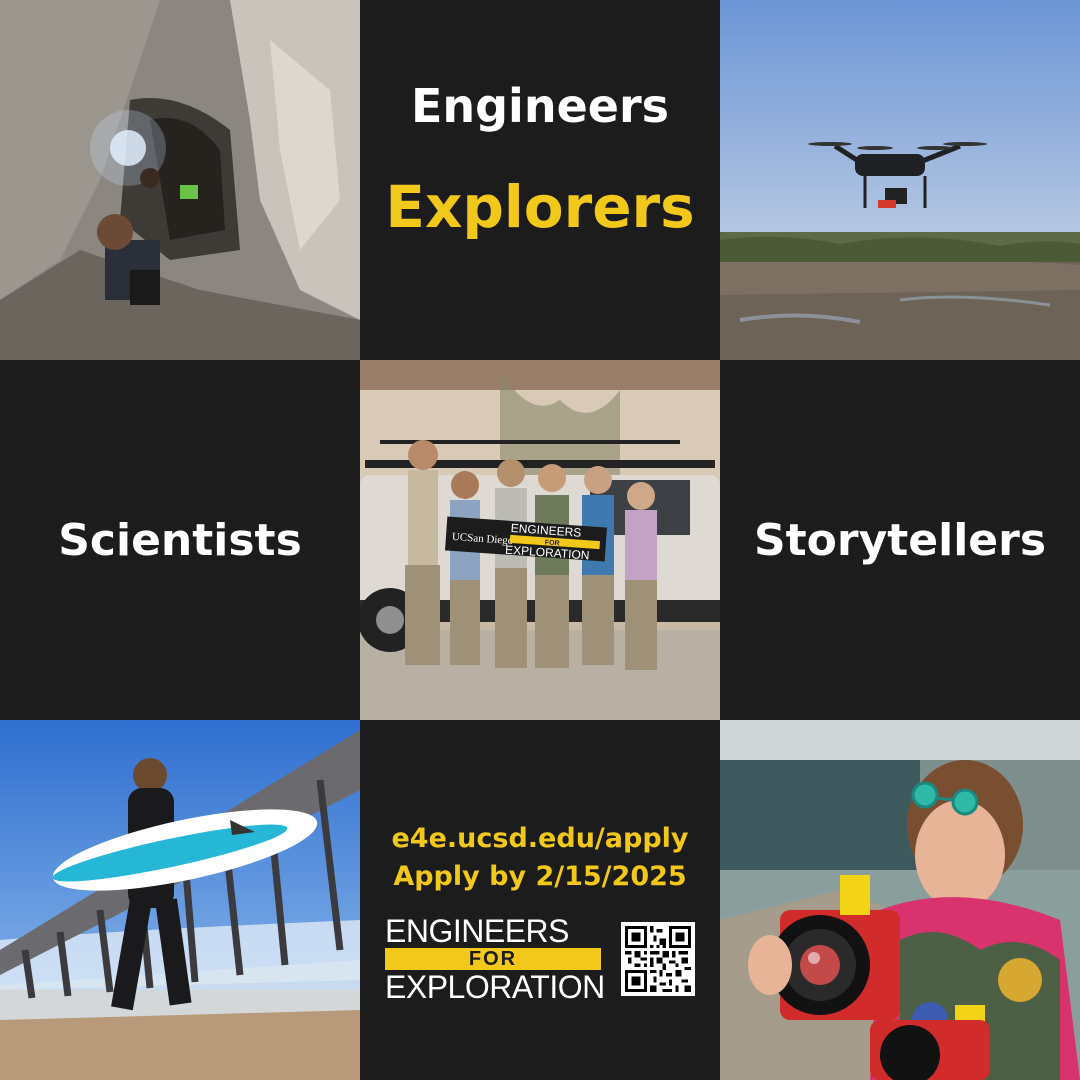 This screenshot has height=1080, width=1080. What do you see at coordinates (477, 931) in the screenshot?
I see `logo-line1: ENGINEERS` at bounding box center [477, 931].